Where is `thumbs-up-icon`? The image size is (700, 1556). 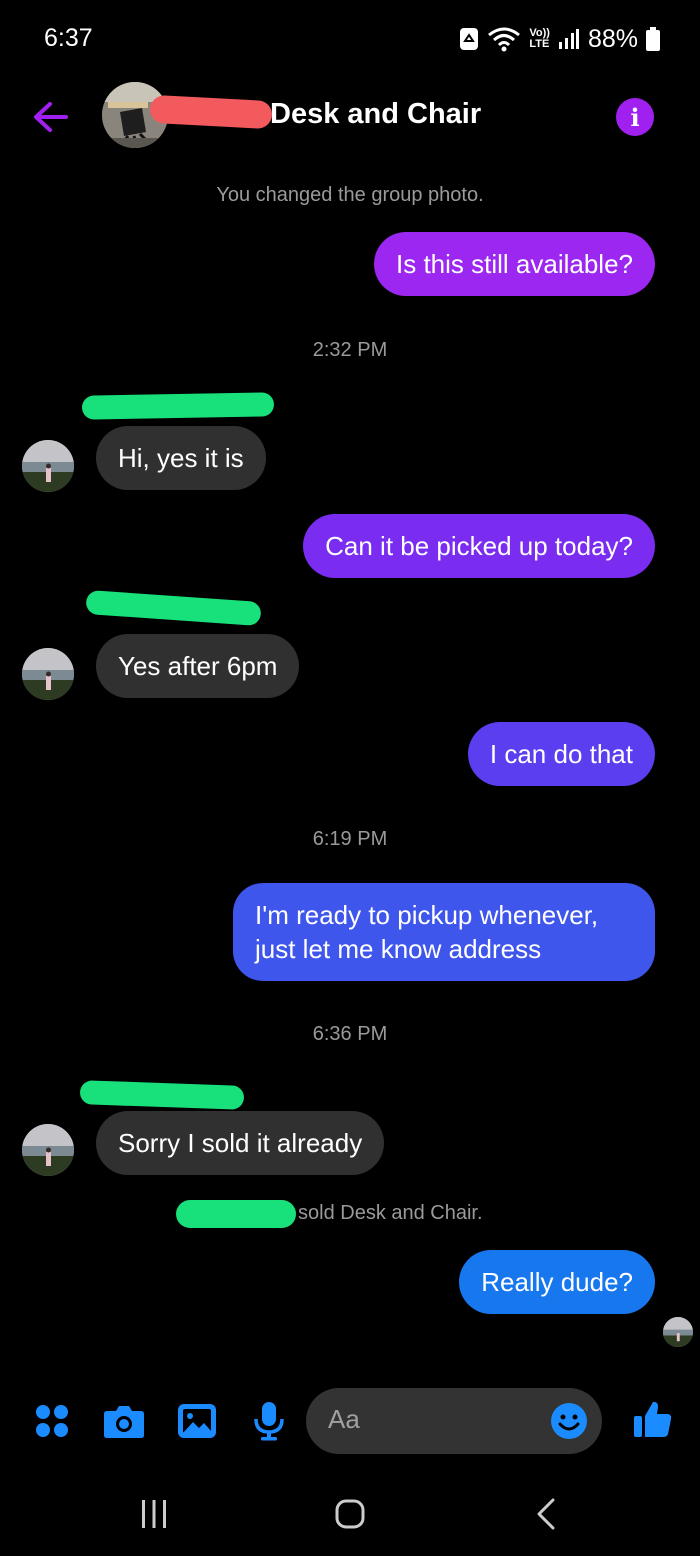
thumbs-up-icon is located at coordinates (653, 1419).